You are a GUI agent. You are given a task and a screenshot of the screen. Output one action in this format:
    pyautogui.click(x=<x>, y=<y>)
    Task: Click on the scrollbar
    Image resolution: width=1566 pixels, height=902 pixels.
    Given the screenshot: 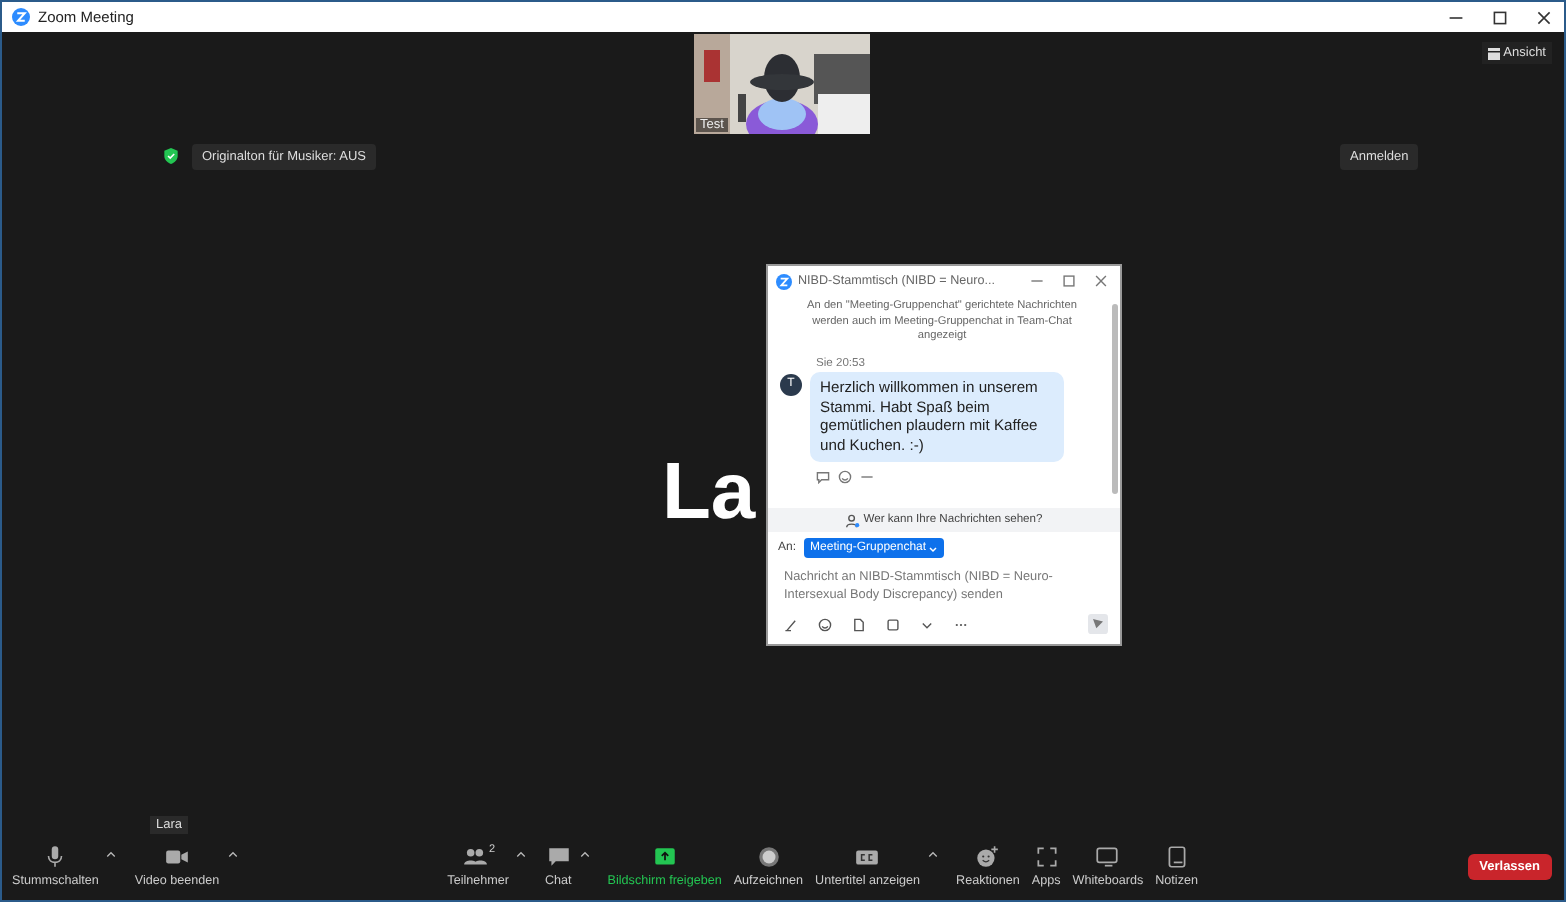 What is the action you would take?
    pyautogui.click(x=1115, y=399)
    